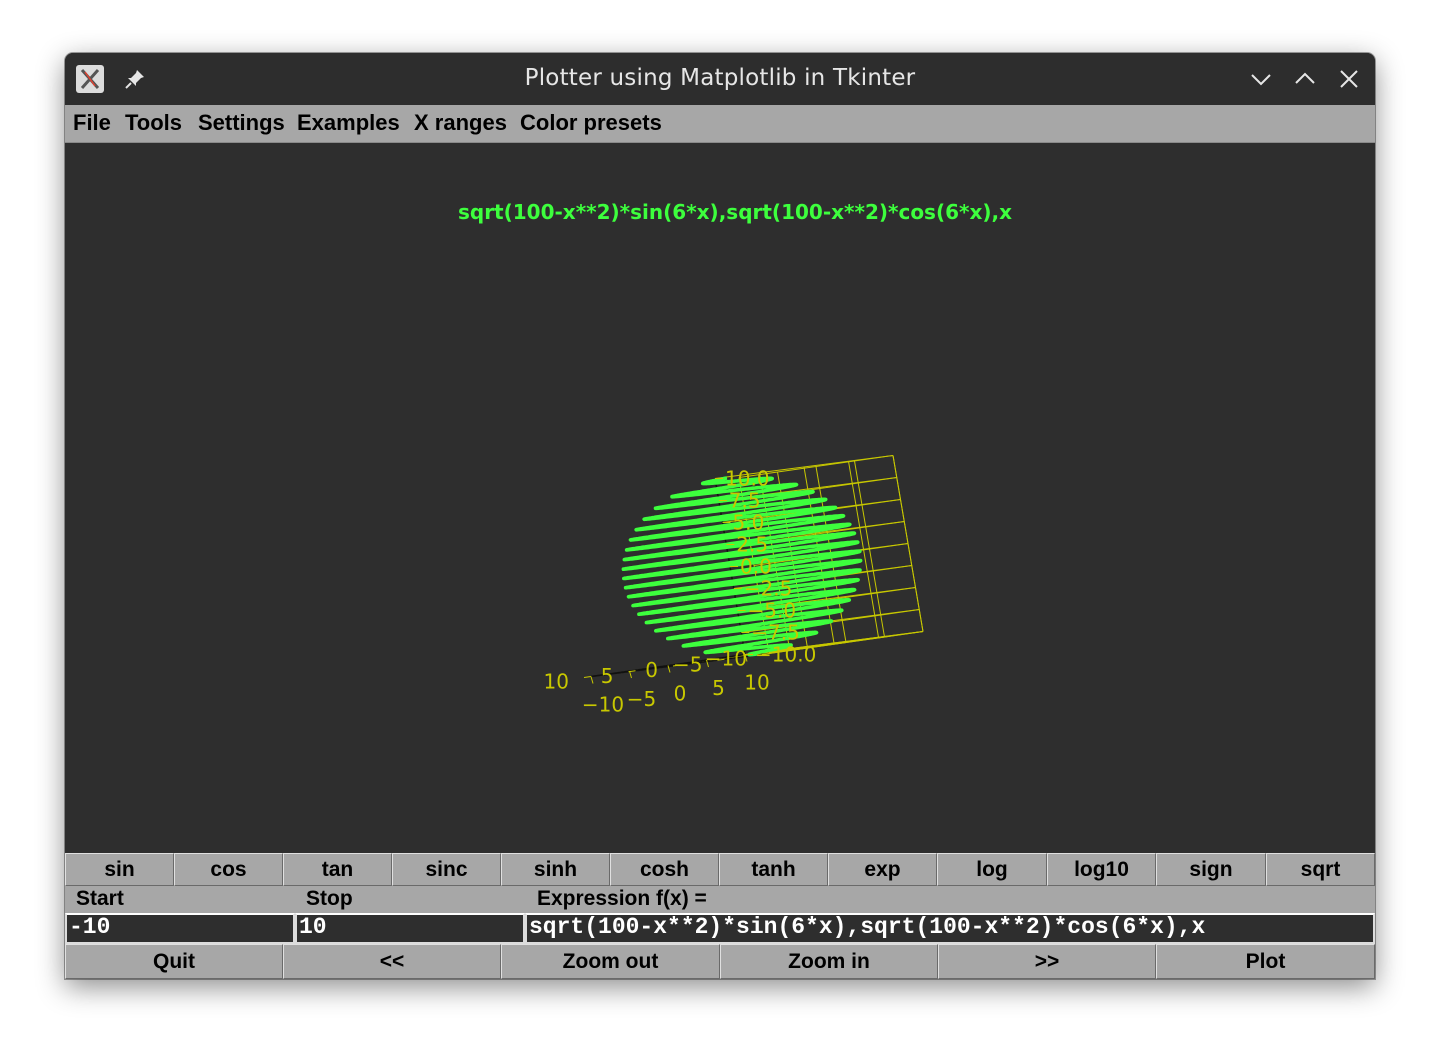 The width and height of the screenshot is (1440, 1056). What do you see at coordinates (772, 611) in the screenshot?
I see `z-tick-label: −5.0` at bounding box center [772, 611].